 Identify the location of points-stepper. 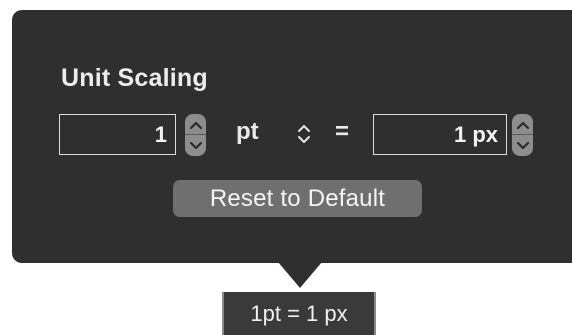
(195, 135).